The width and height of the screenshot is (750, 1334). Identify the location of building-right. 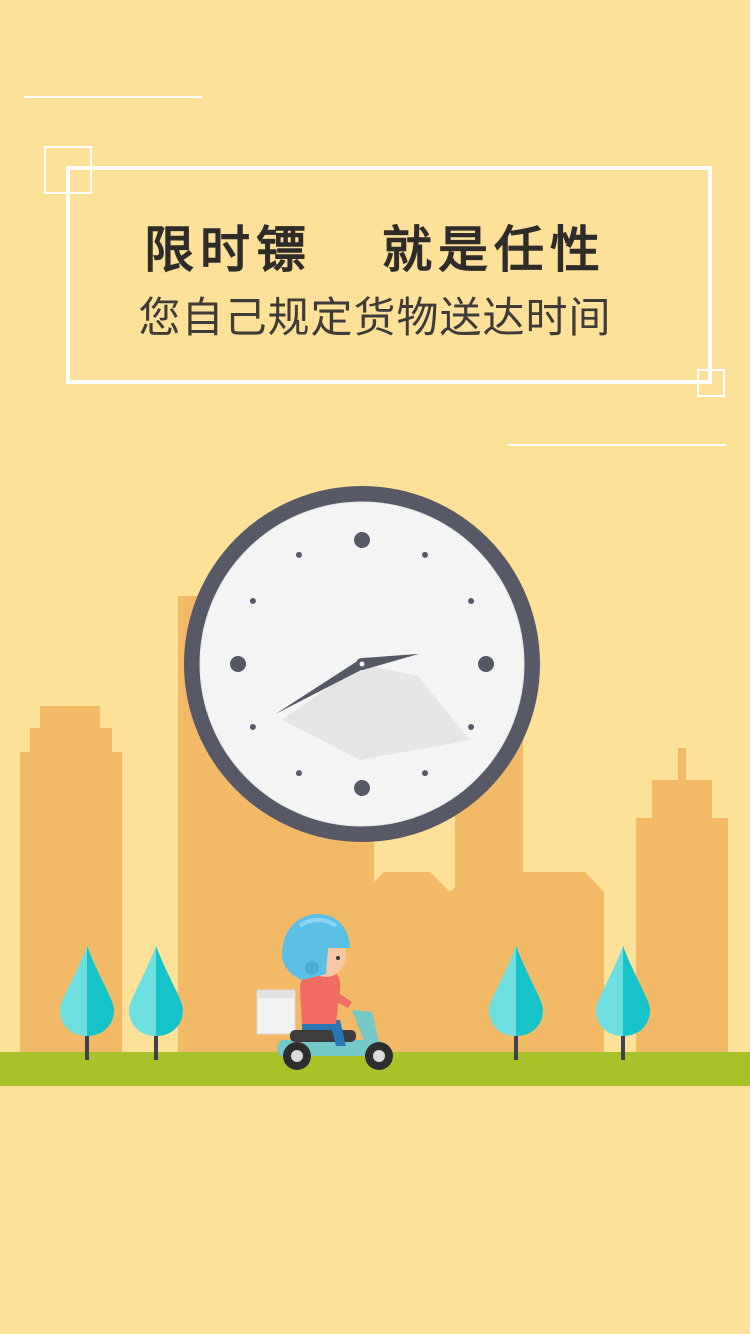
(682, 900).